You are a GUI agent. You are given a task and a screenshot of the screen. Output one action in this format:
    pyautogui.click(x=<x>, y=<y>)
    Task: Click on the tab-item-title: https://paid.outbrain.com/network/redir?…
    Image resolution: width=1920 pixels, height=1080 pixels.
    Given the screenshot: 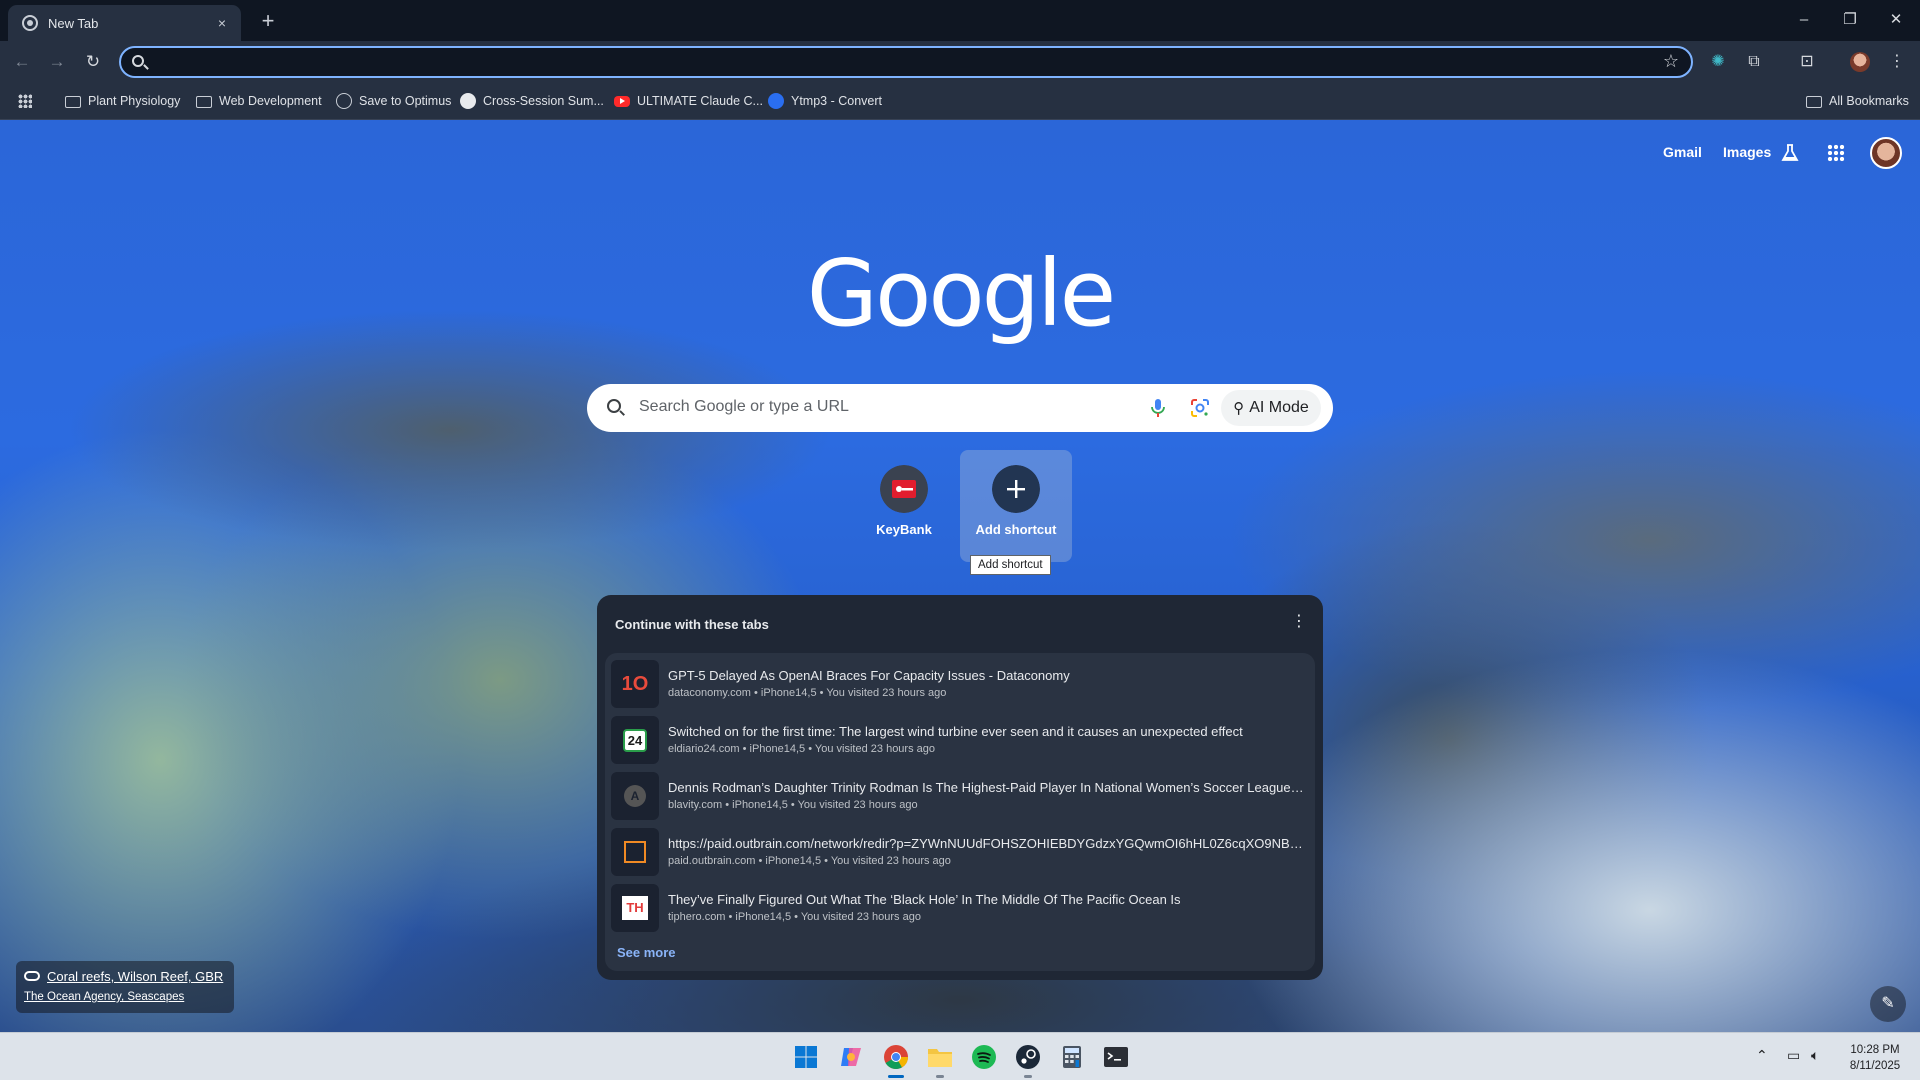 What is the action you would take?
    pyautogui.click(x=986, y=843)
    